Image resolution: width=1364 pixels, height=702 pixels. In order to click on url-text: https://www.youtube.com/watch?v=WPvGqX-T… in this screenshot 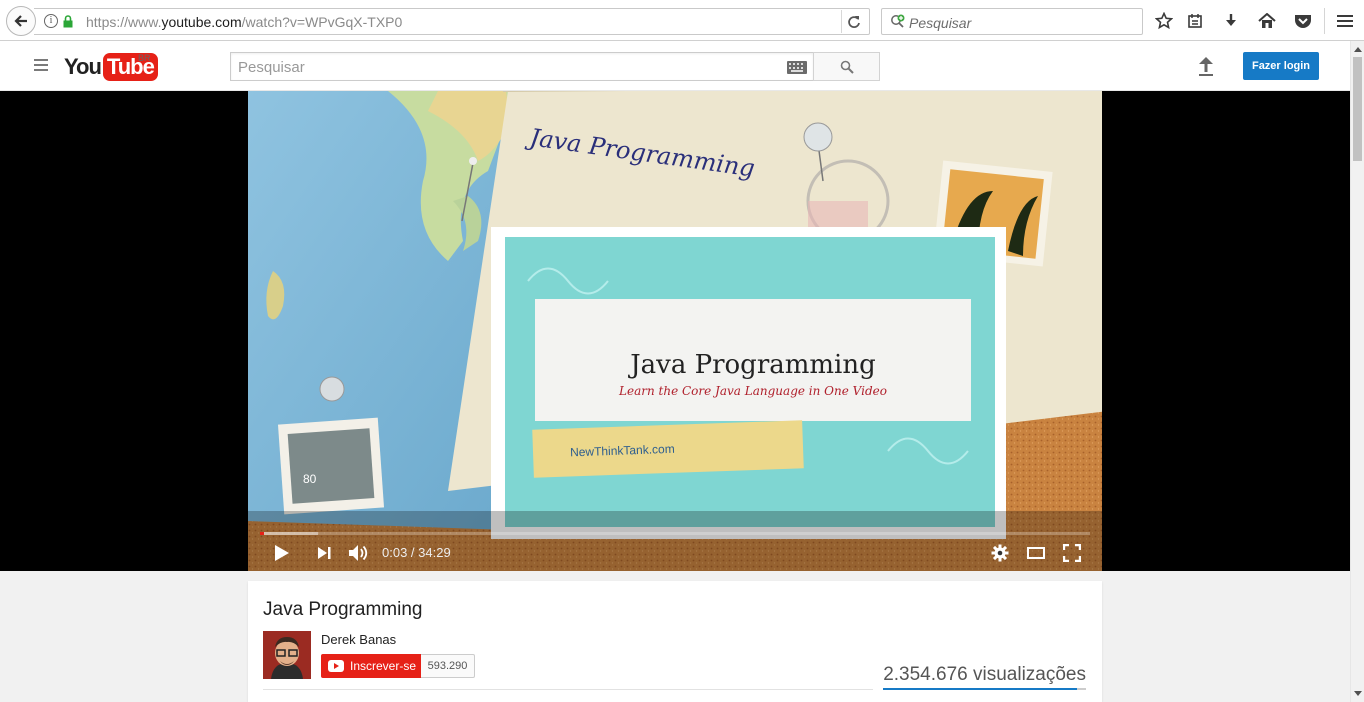, I will do `click(244, 22)`.